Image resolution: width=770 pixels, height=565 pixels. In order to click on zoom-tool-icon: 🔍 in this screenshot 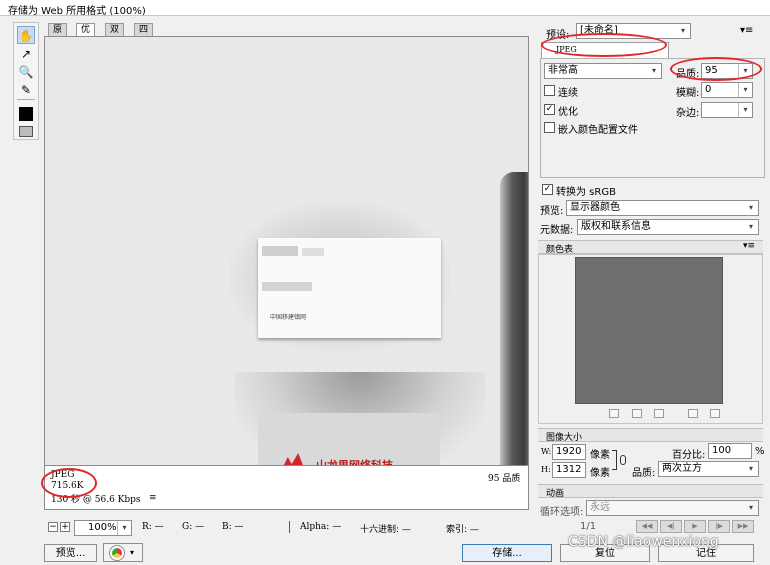, I will do `click(26, 72)`.